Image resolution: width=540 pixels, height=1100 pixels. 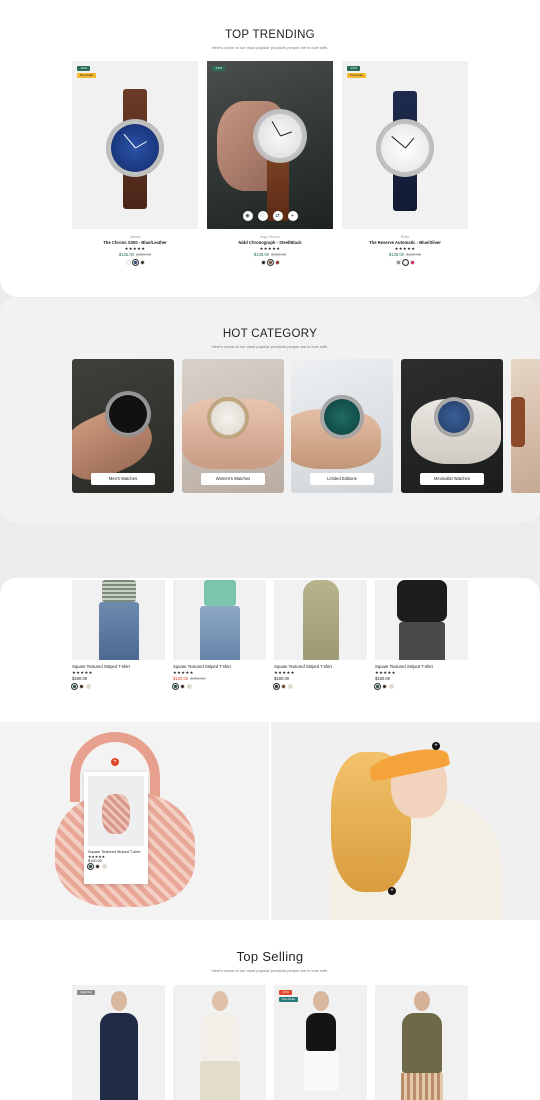 I want to click on category-button: Men's Watches, so click(x=123, y=479).